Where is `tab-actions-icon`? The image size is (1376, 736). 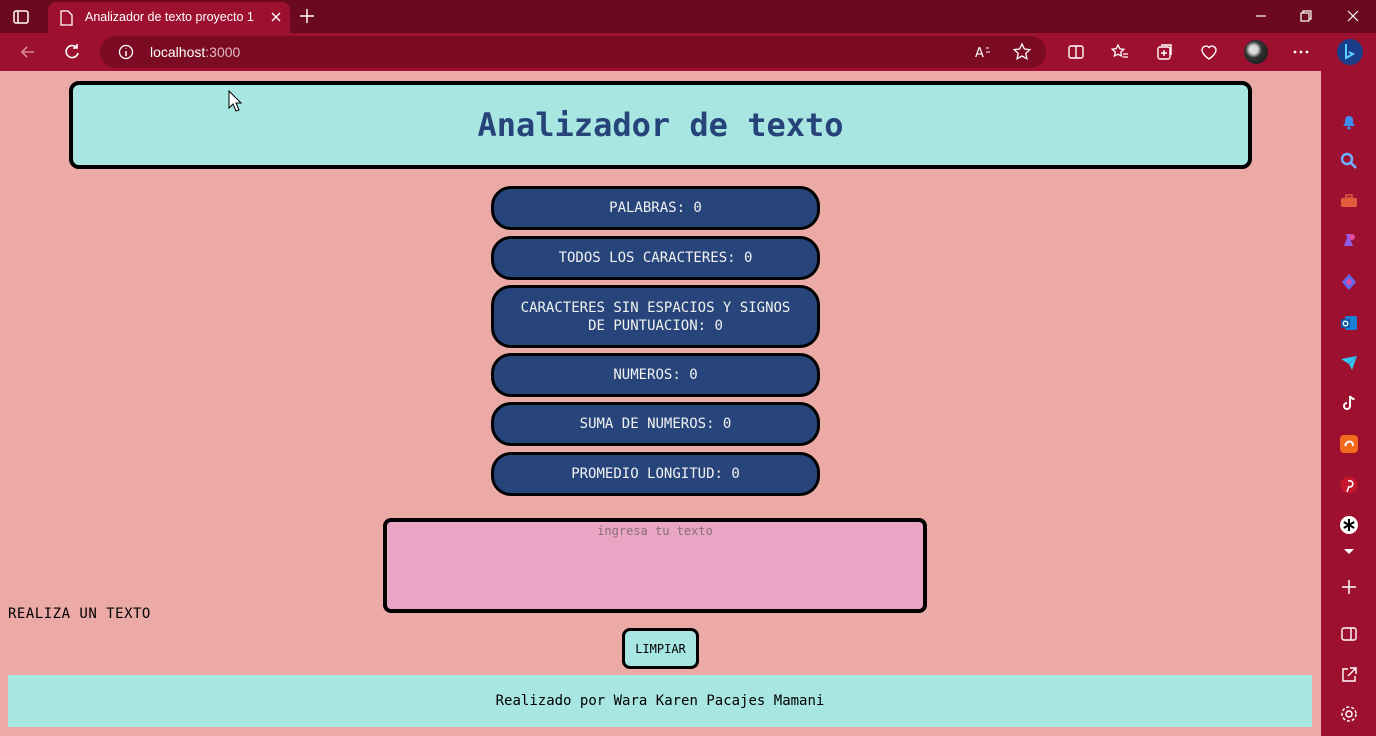
tab-actions-icon is located at coordinates (21, 17).